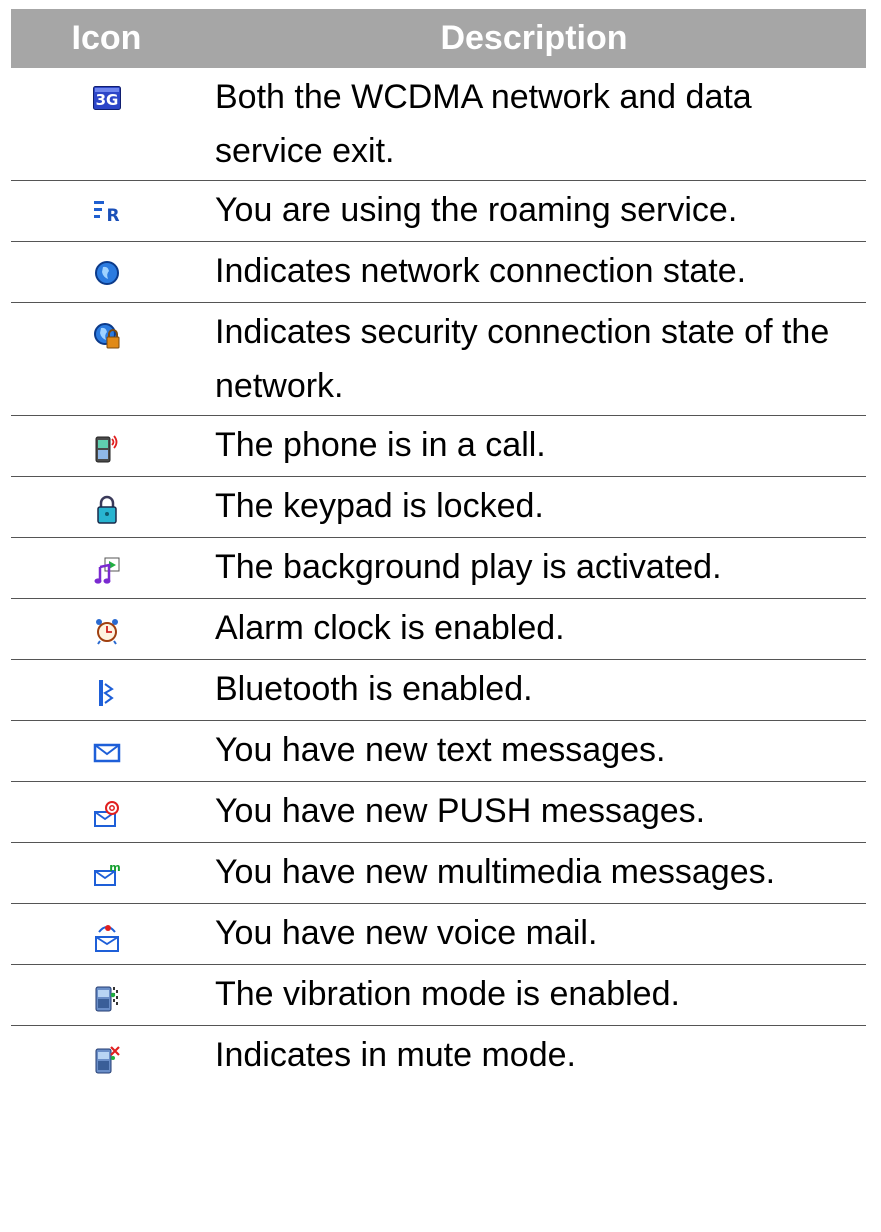 This screenshot has width=881, height=1232. I want to click on table-row: The keypad is locked., so click(438, 507).